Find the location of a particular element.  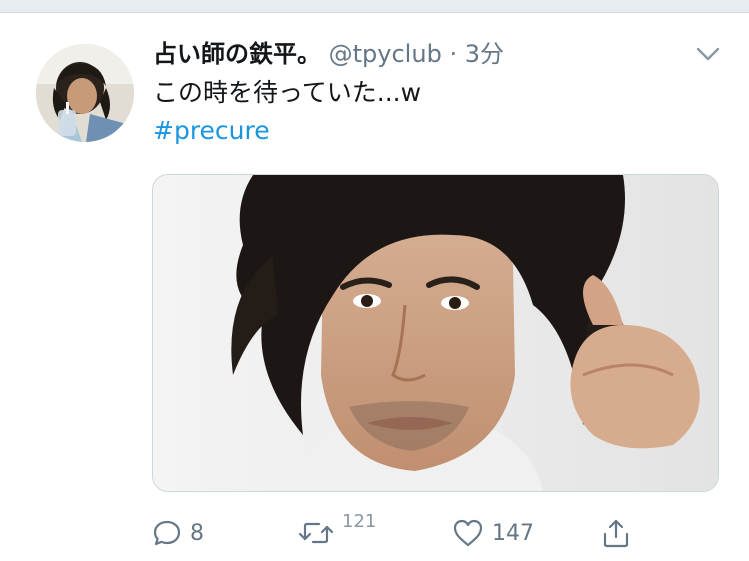

like-button: 147 is located at coordinates (493, 533).